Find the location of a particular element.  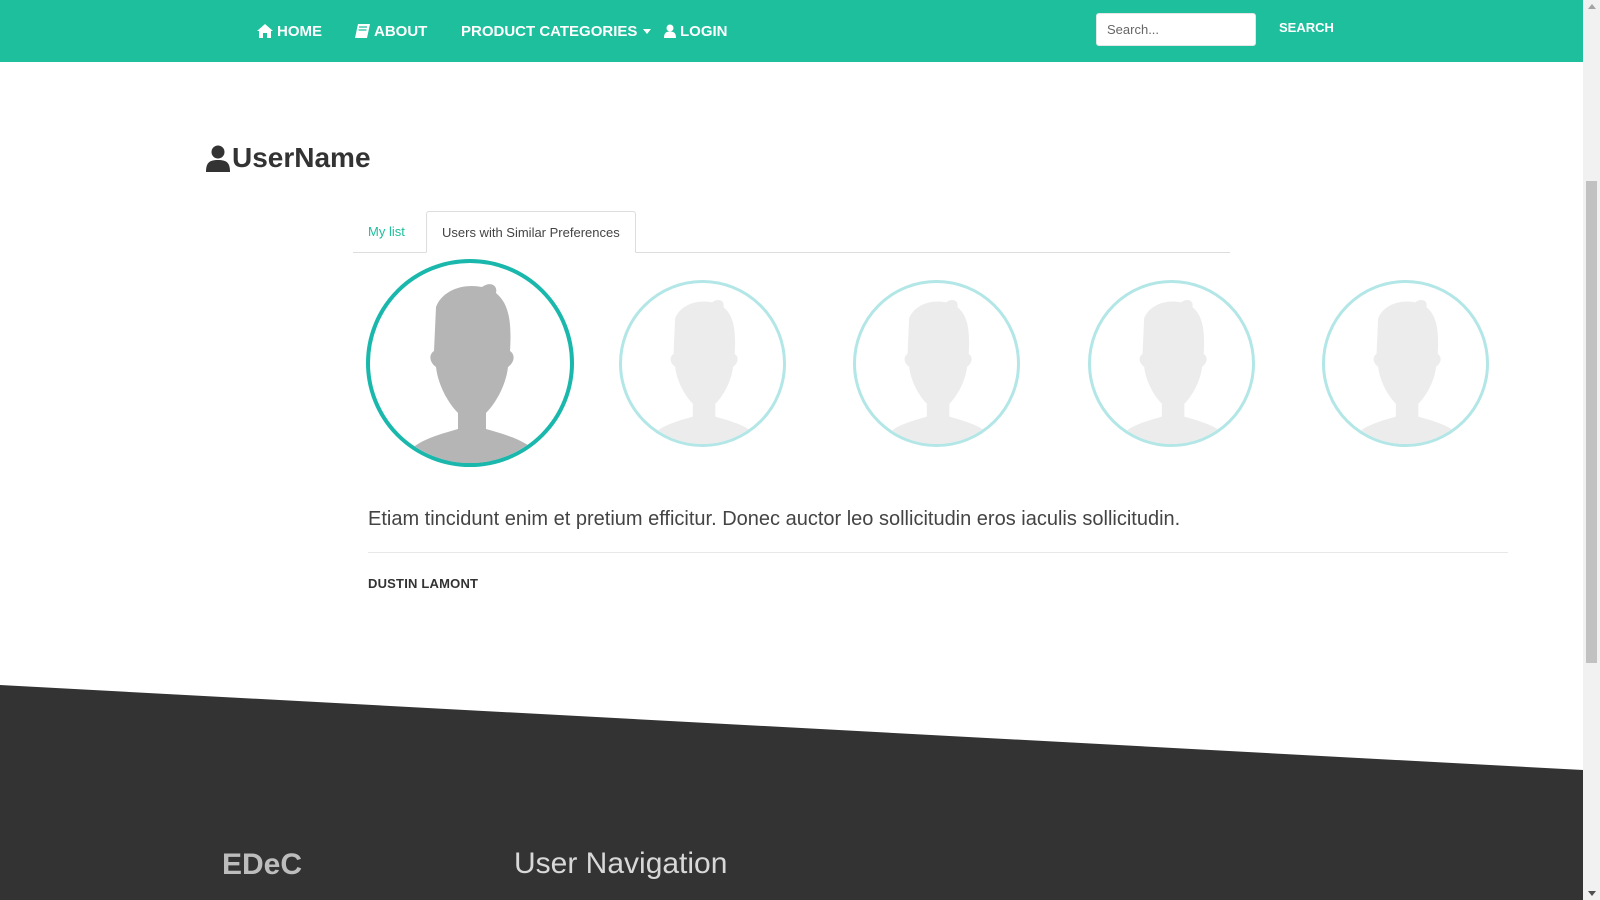

book-icon is located at coordinates (362, 31).